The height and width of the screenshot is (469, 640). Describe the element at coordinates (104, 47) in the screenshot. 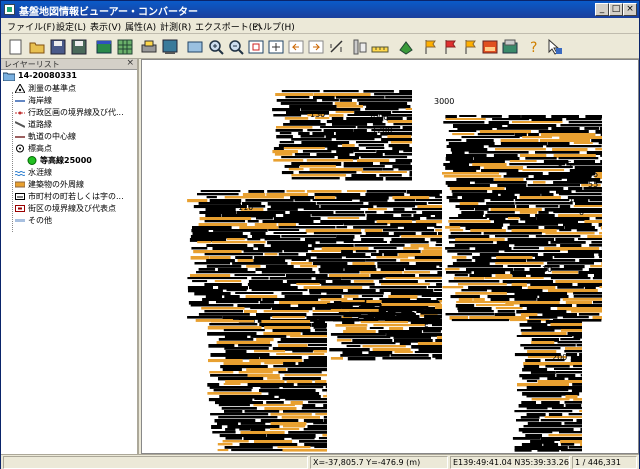

I see `layer-icon` at that location.